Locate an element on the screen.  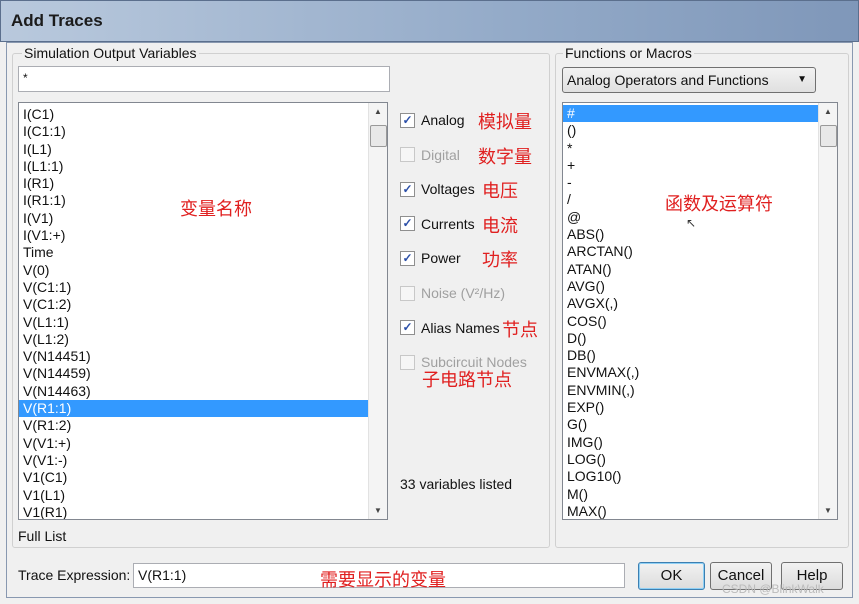
list-item: V(R1:2) is located at coordinates (203, 425).